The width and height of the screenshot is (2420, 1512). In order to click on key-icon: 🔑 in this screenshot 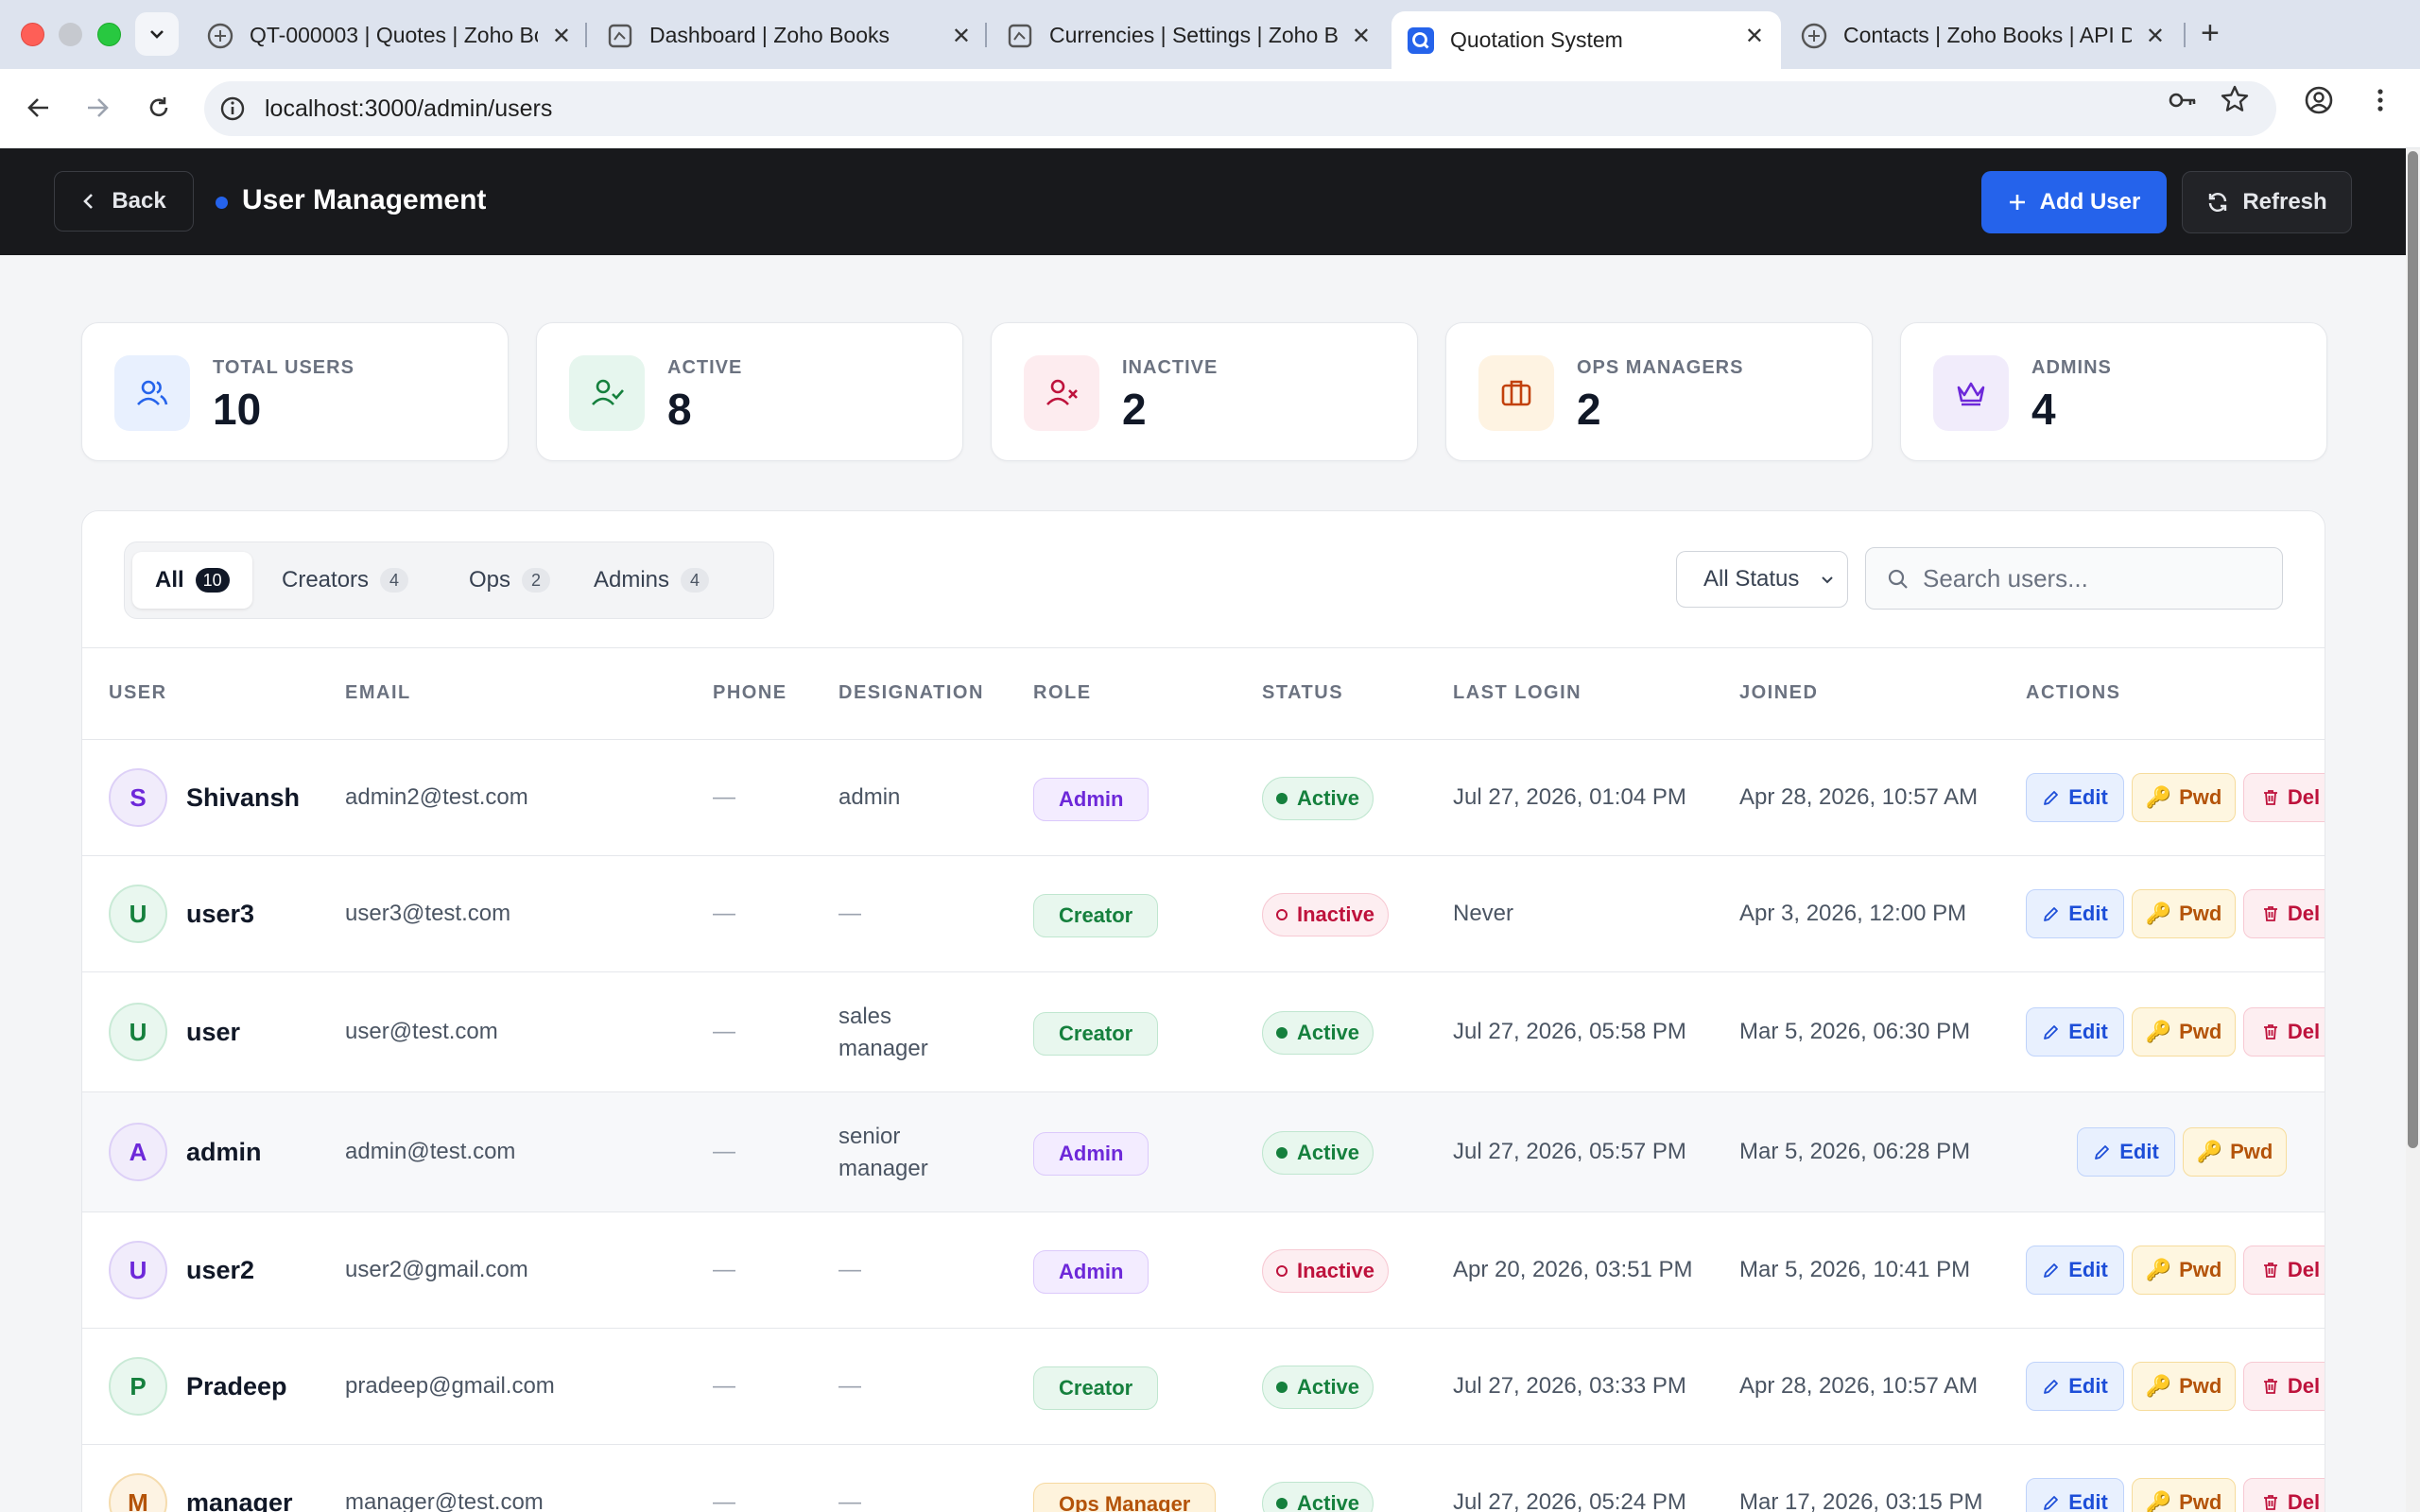, I will do `click(2159, 913)`.